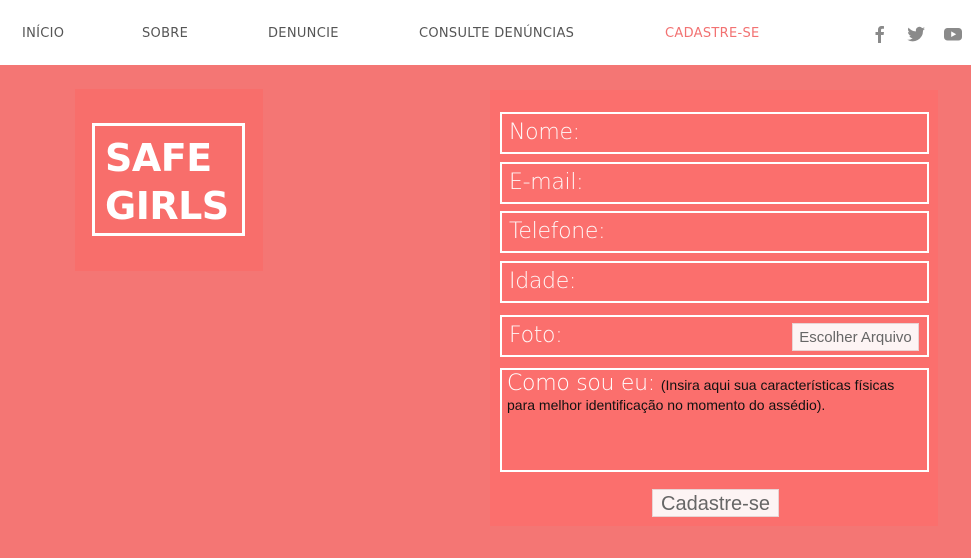 The image size is (971, 558). I want to click on nav-item-denuncie: DENUNCIE, so click(303, 33).